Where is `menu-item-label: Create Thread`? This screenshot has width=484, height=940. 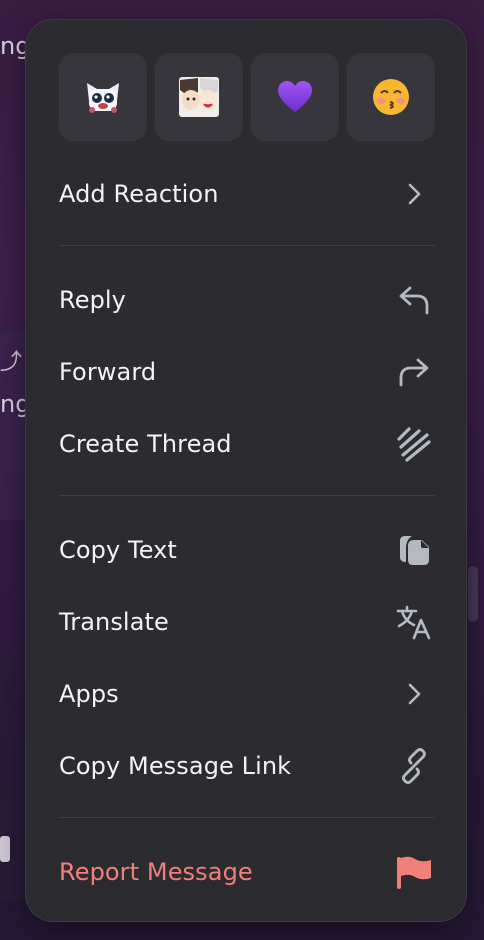 menu-item-label: Create Thread is located at coordinates (145, 444).